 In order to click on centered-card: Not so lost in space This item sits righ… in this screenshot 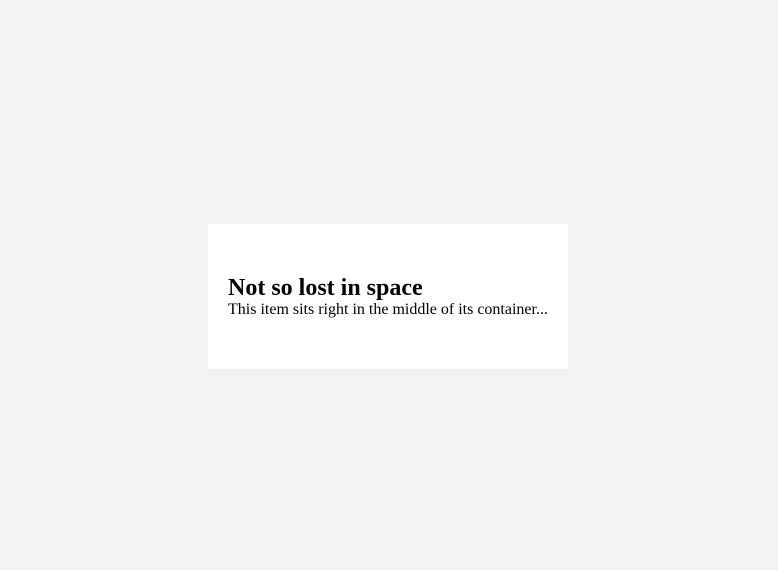, I will do `click(388, 296)`.